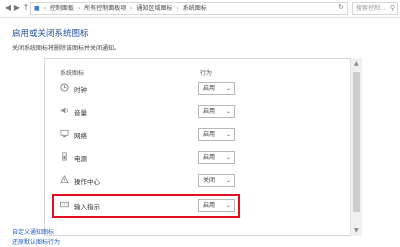 Image resolution: width=400 pixels, height=247 pixels. I want to click on row-label-volume: 音量, so click(80, 113).